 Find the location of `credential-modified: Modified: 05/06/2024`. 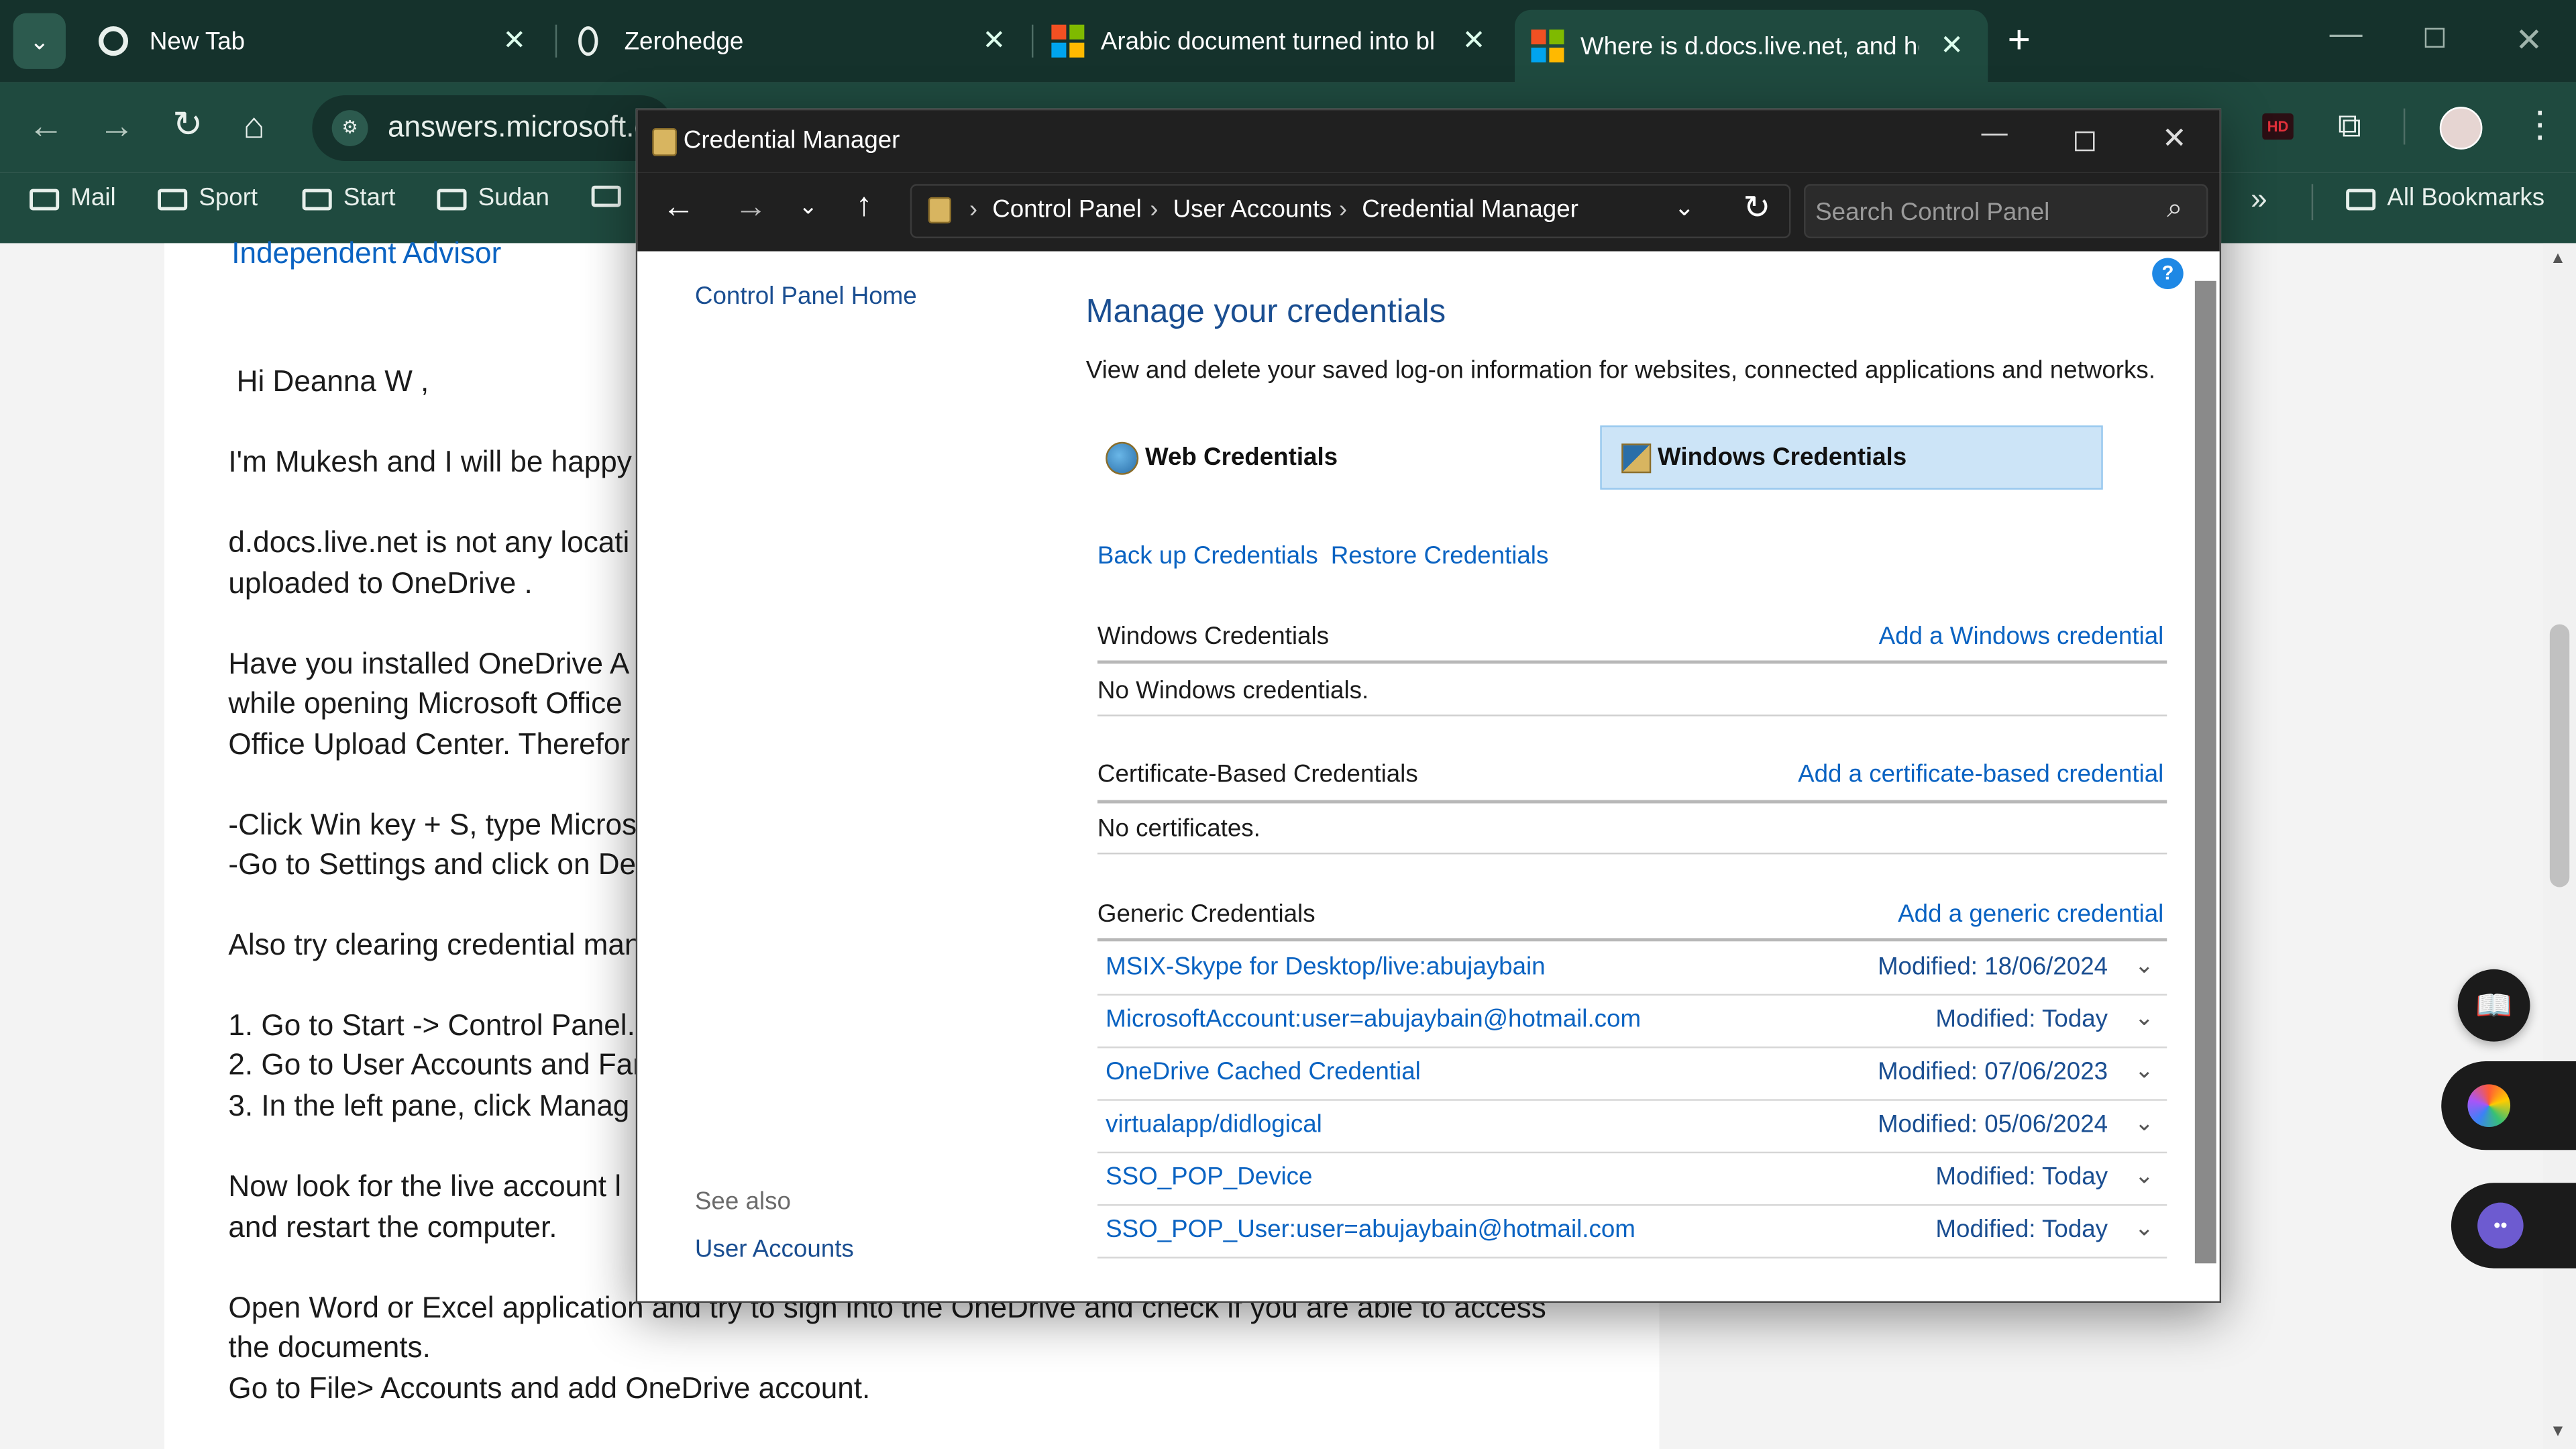

credential-modified: Modified: 05/06/2024 is located at coordinates (1992, 1124).